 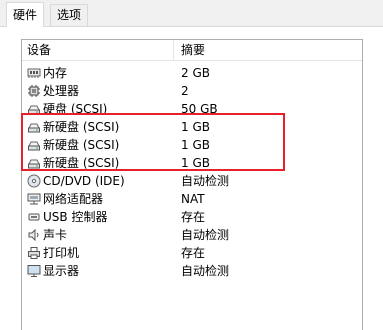 I want to click on device-row: 显示器 自动检测, so click(x=192, y=271).